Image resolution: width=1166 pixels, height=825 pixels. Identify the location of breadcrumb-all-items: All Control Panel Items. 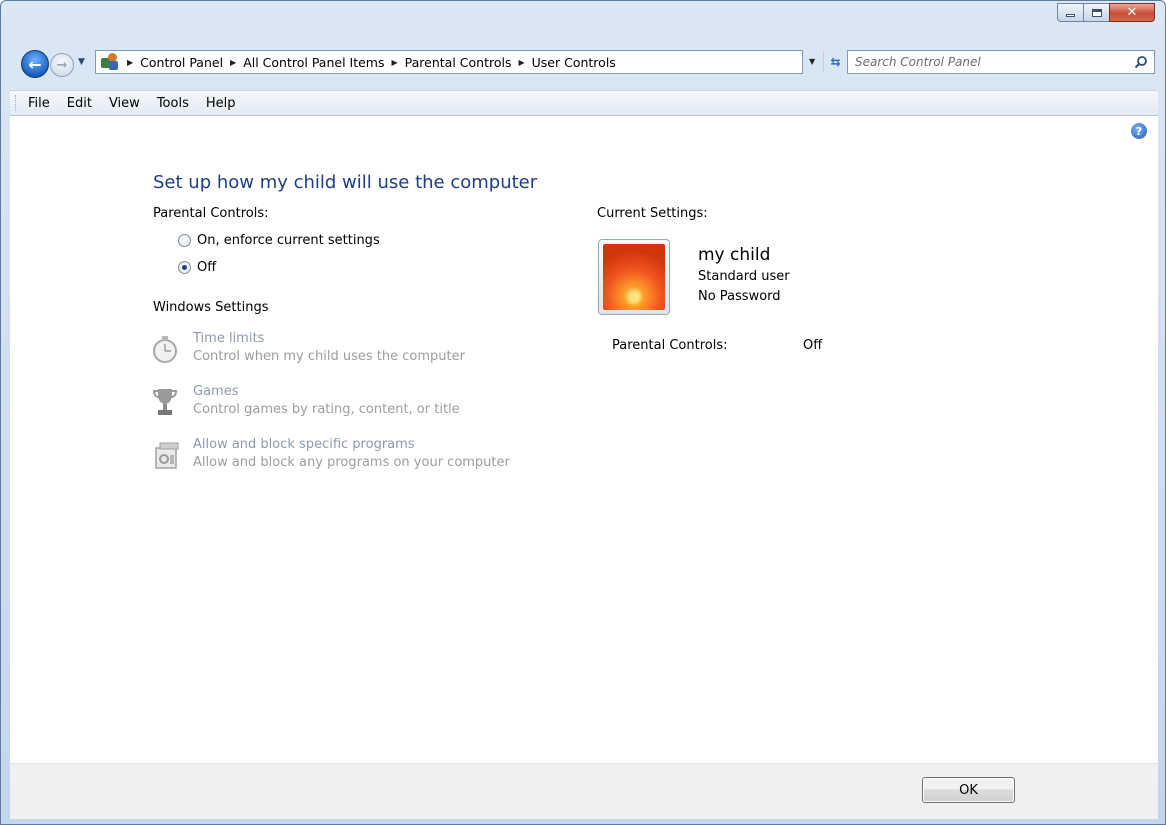
(313, 62).